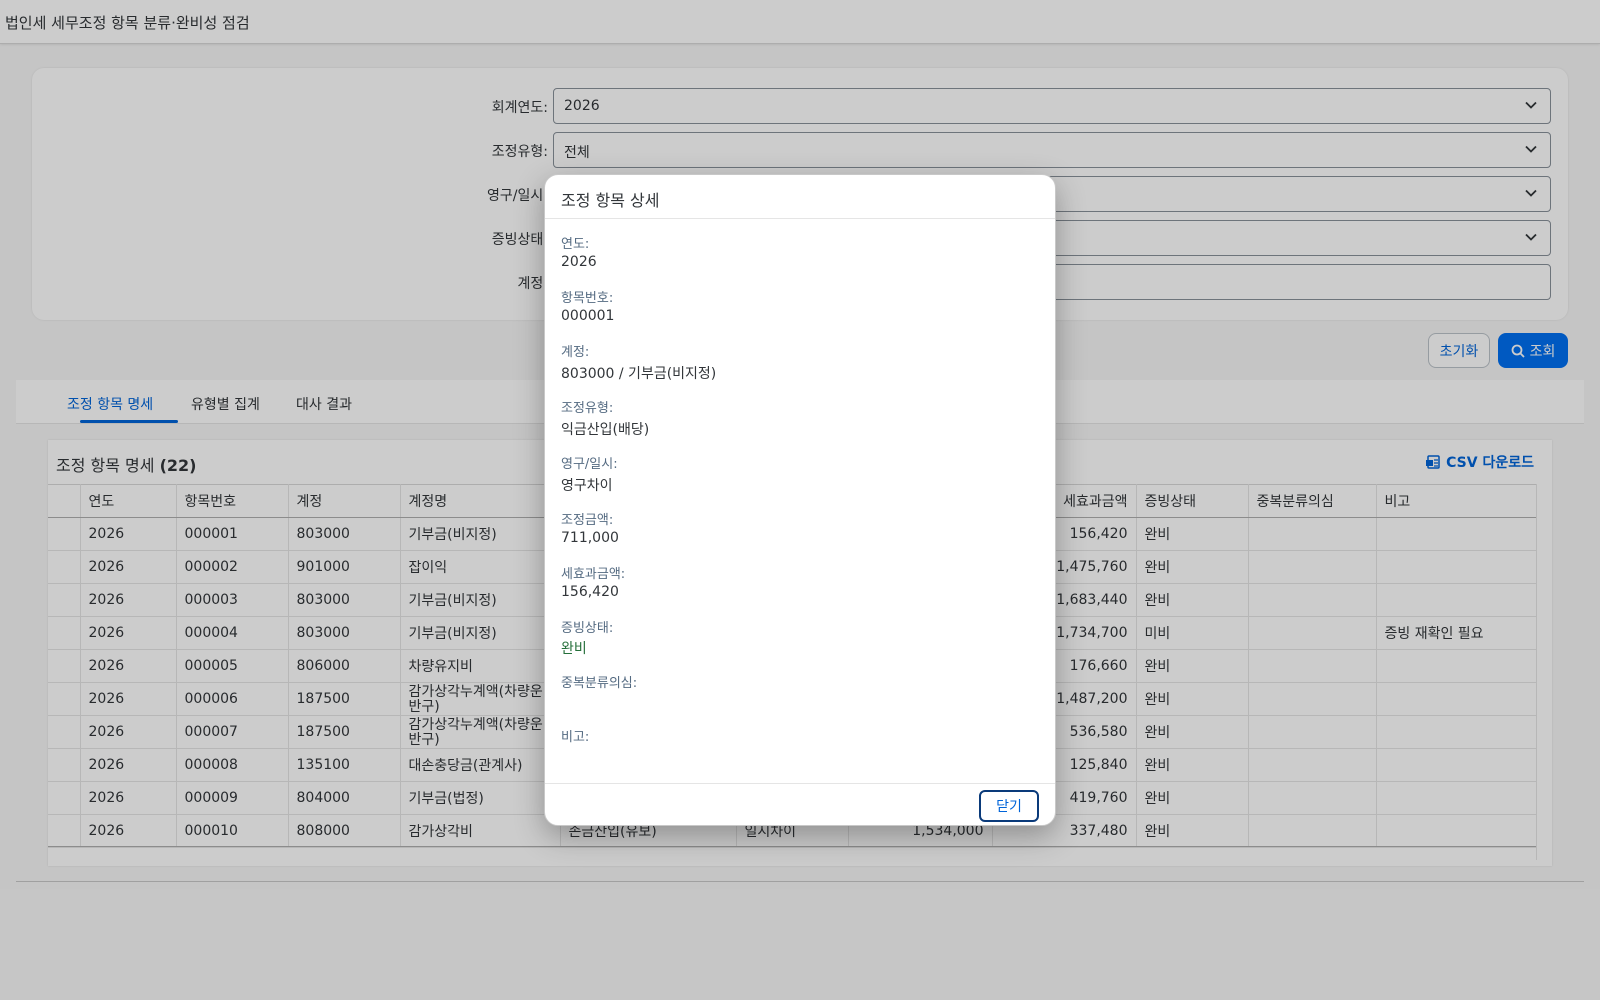 Image resolution: width=1600 pixels, height=1000 pixels. Describe the element at coordinates (593, 574) in the screenshot. I see `detail-tax-label: 세효과금액:` at that location.